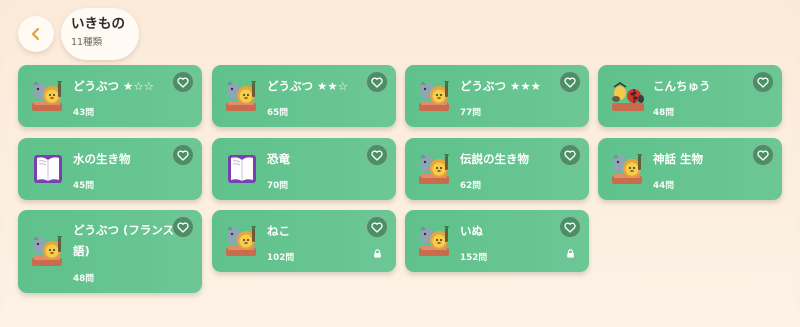 This screenshot has height=327, width=800. I want to click on page-title: いきもの, so click(98, 24).